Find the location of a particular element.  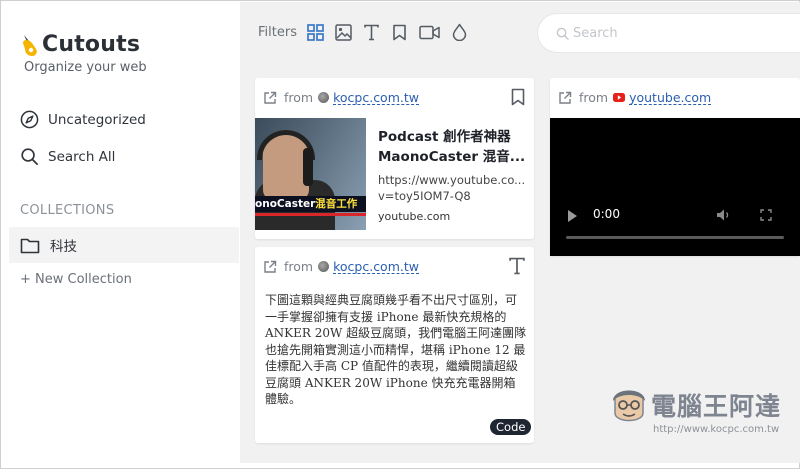

watermark-title: 電腦王阿達 is located at coordinates (716, 406).